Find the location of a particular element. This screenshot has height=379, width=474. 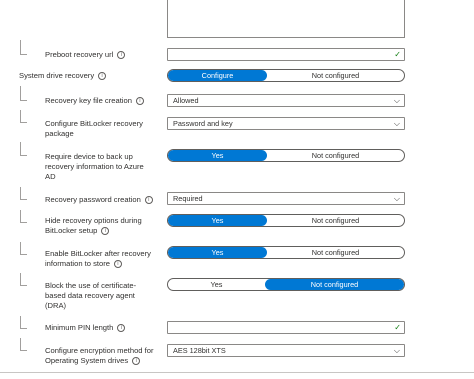

hide-recovery-options-toggle: Yes Not configured is located at coordinates (286, 220).